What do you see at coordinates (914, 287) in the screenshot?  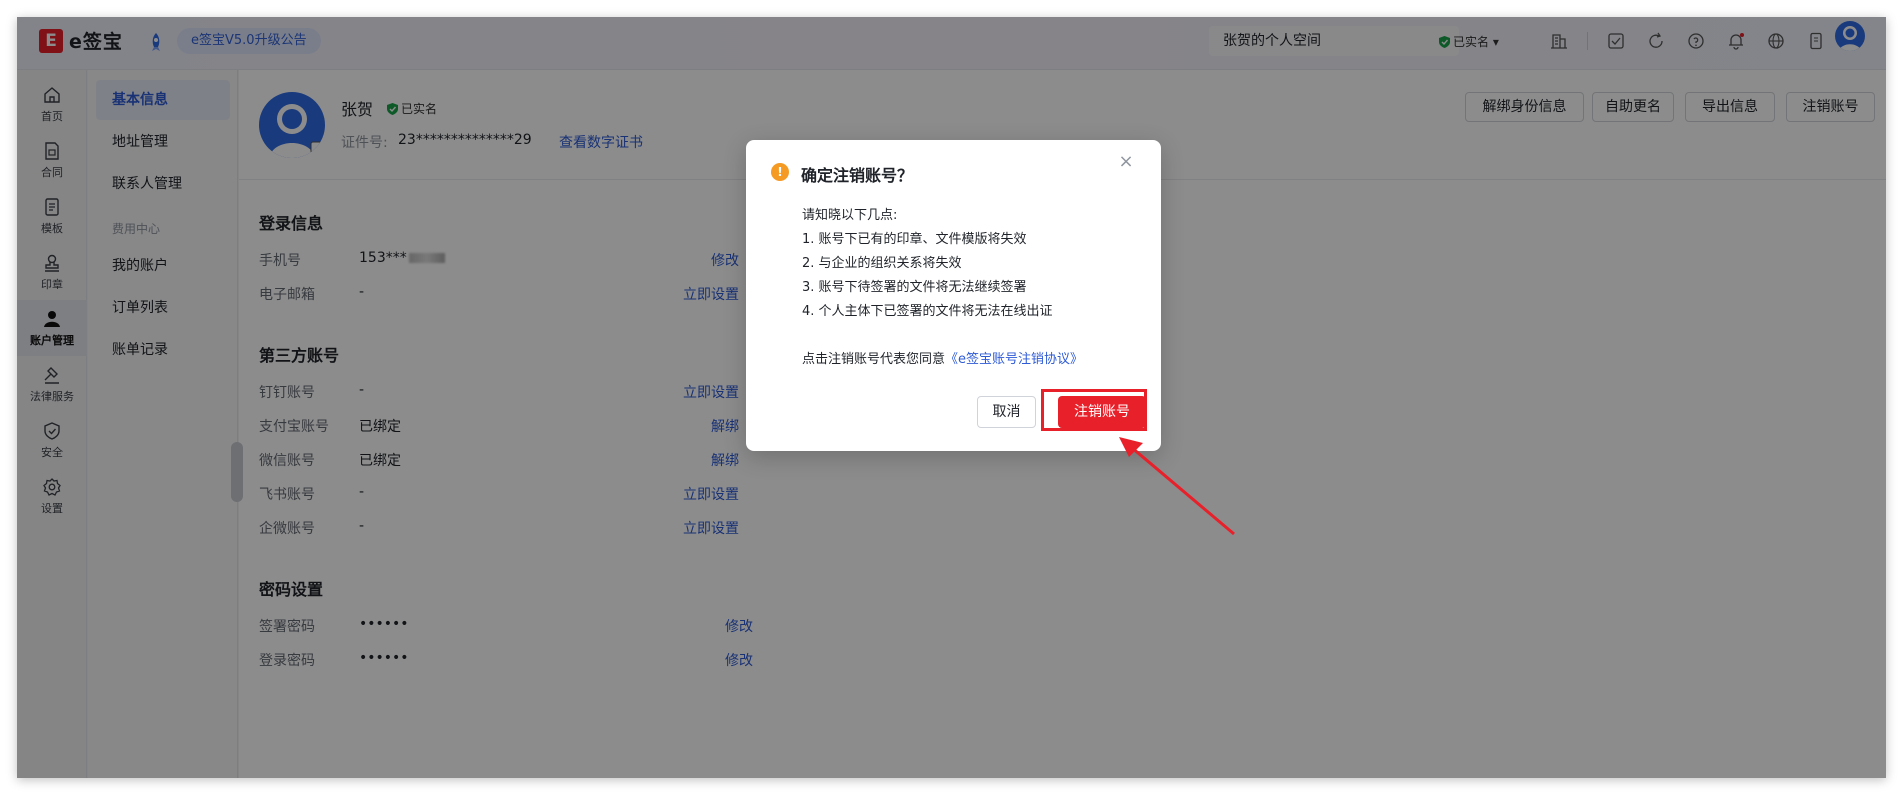 I see `dialog-point: 3. 账号下待签署的文件将无法继续签署` at bounding box center [914, 287].